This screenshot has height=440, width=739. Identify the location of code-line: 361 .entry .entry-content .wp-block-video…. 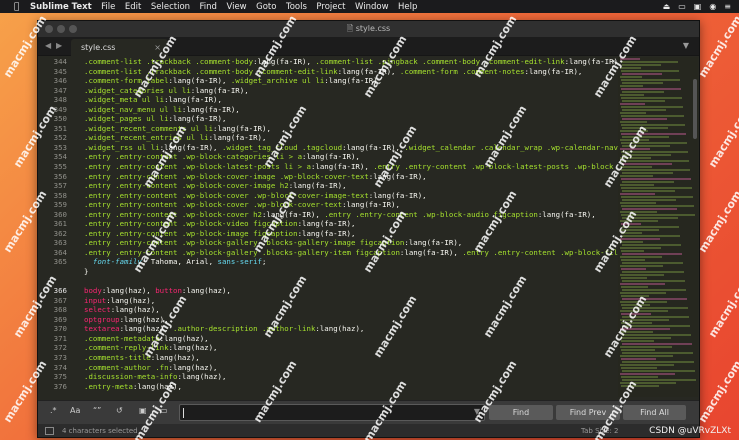
(328, 224).